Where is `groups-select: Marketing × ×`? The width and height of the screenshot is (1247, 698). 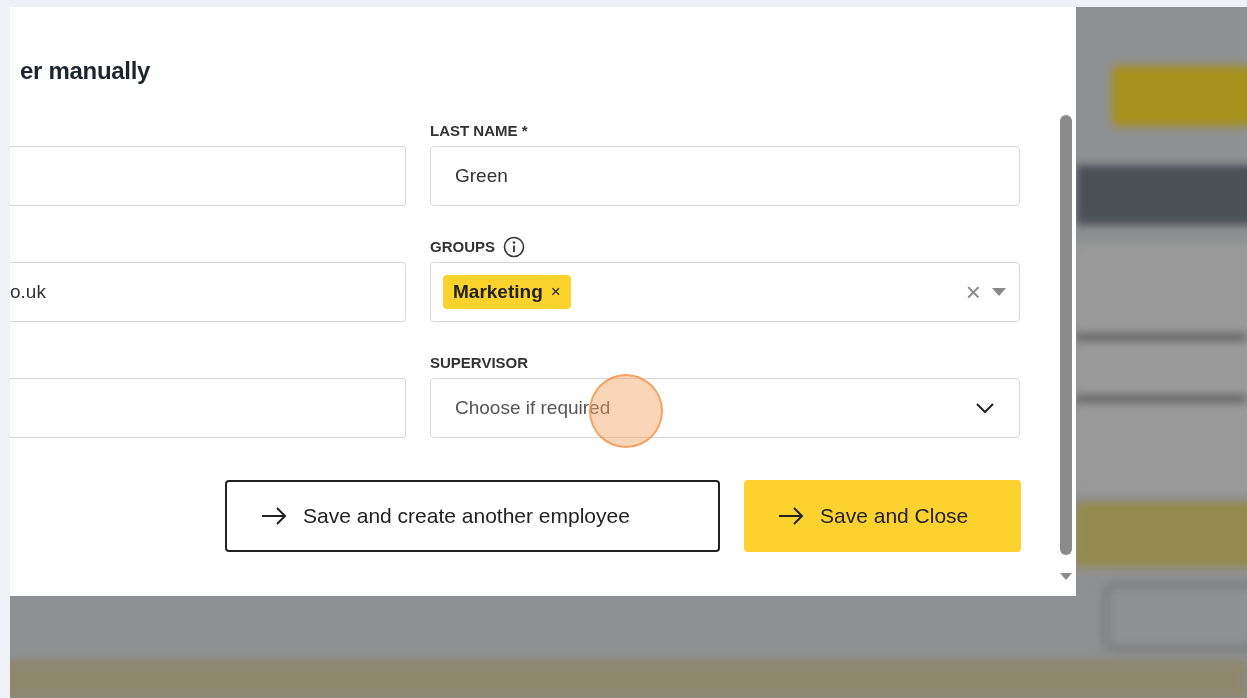 groups-select: Marketing × × is located at coordinates (725, 292).